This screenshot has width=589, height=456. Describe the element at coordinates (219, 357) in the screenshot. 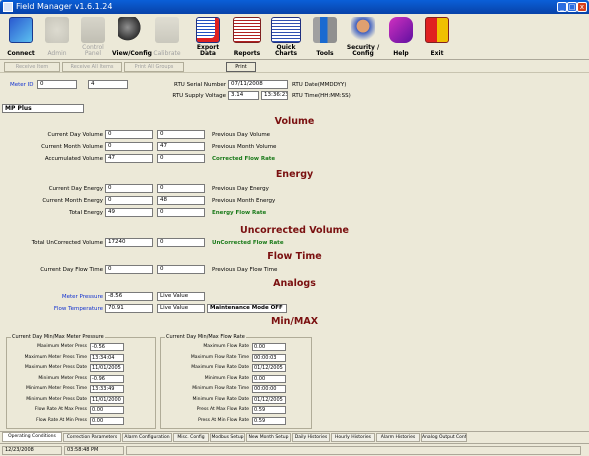

I see `minmax-right-label: Maximum Flow Rate Time` at that location.